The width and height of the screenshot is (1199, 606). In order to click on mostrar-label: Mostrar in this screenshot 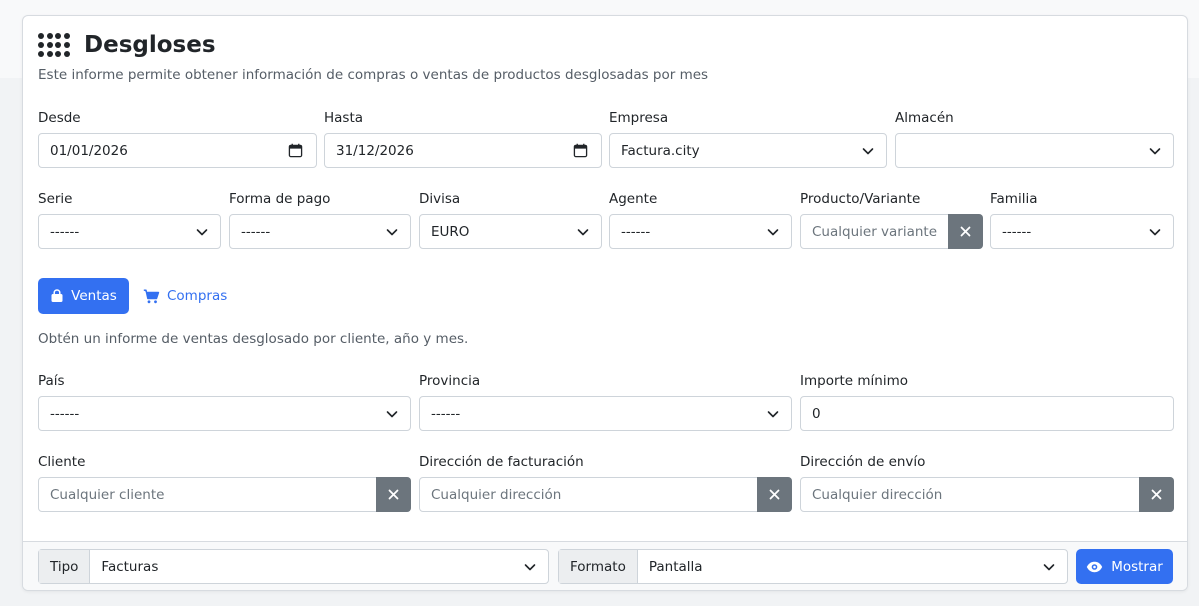, I will do `click(1137, 566)`.